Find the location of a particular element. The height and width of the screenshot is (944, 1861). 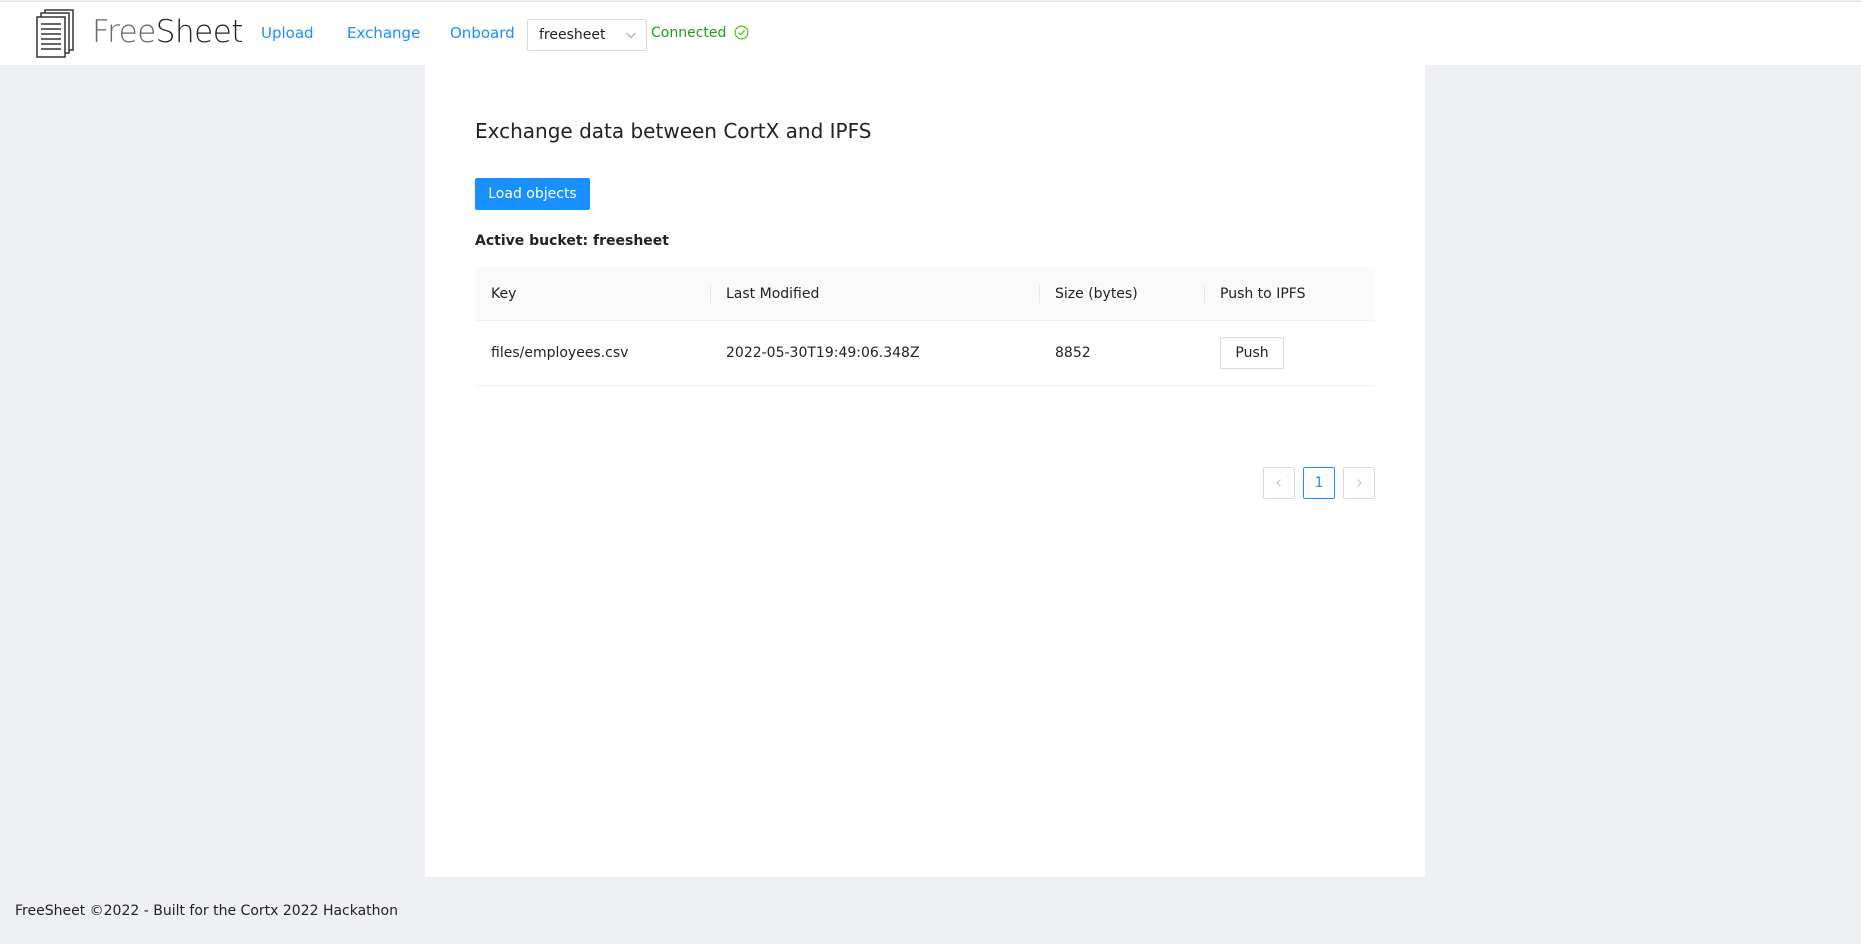

page-title: Exchange data between CortX and IPFS is located at coordinates (673, 131).